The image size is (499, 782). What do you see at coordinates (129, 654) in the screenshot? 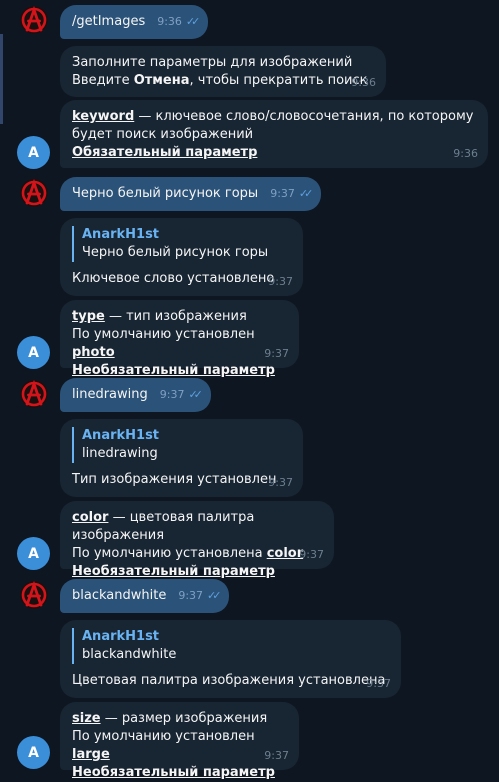
I see `quote-text: blackandwhite` at bounding box center [129, 654].